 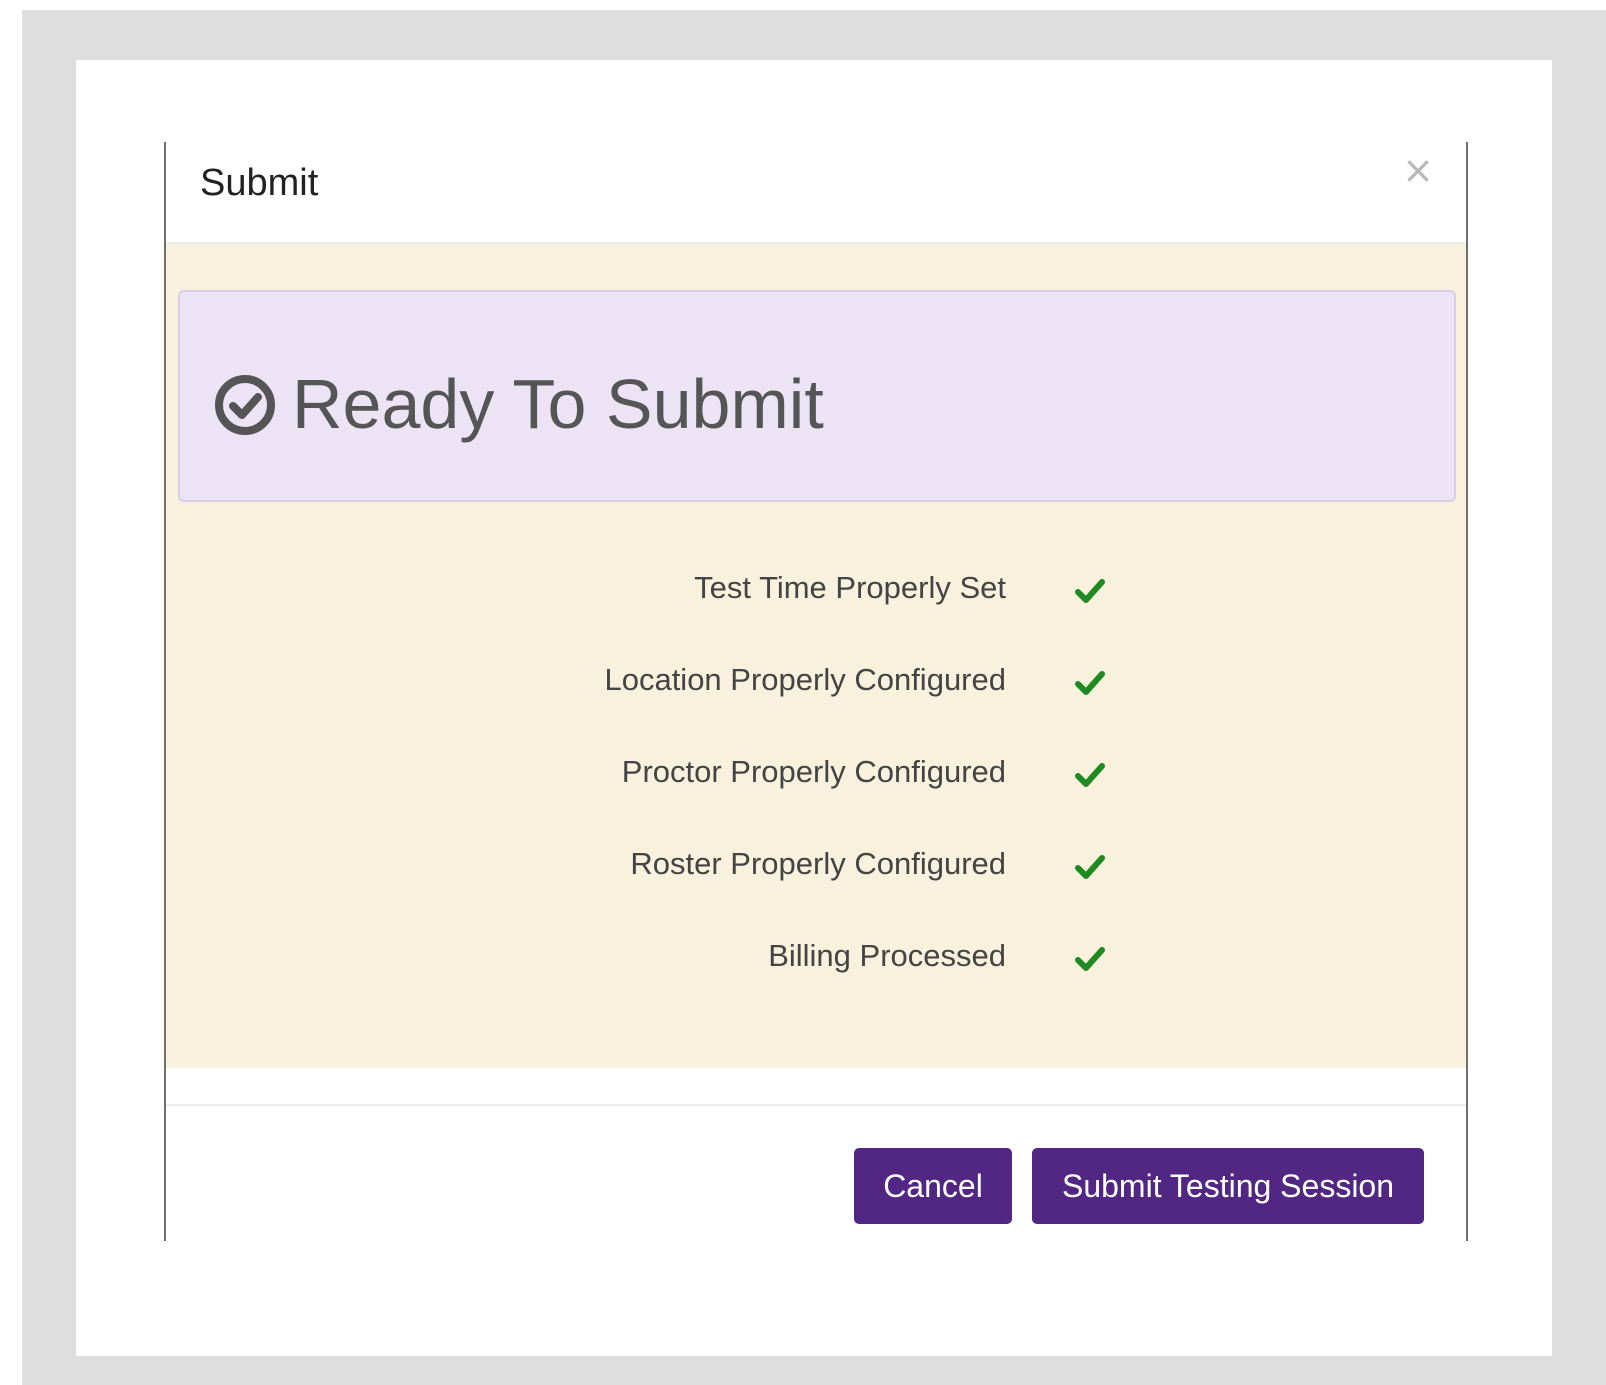 I want to click on checklist-item-label: Location Properly Configured, so click(x=805, y=679).